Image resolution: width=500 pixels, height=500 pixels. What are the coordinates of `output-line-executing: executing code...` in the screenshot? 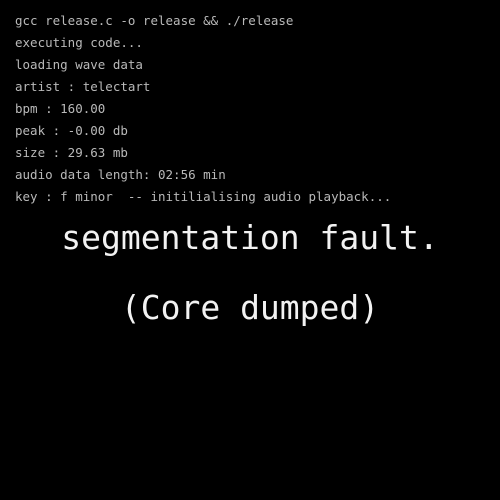 It's located at (79, 42).